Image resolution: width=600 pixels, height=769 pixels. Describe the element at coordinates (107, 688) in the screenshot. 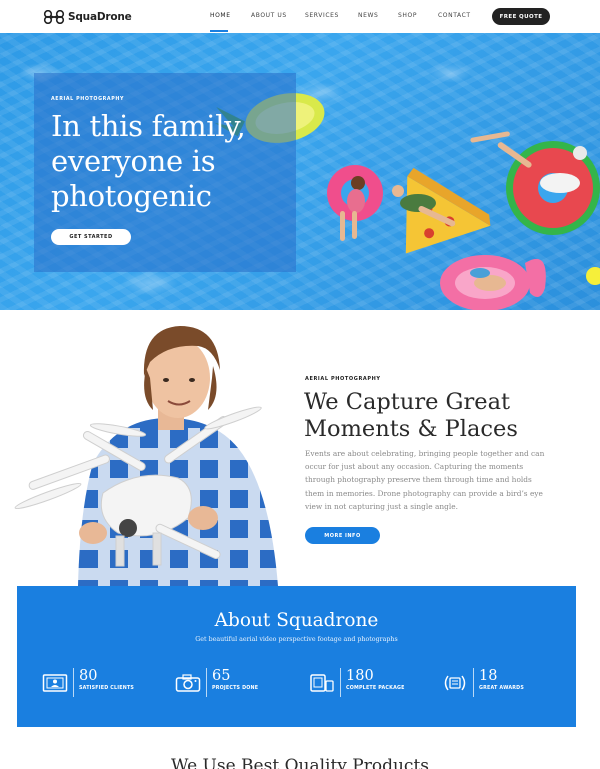

I see `stat-label: SATISFIED CLIENTS` at that location.